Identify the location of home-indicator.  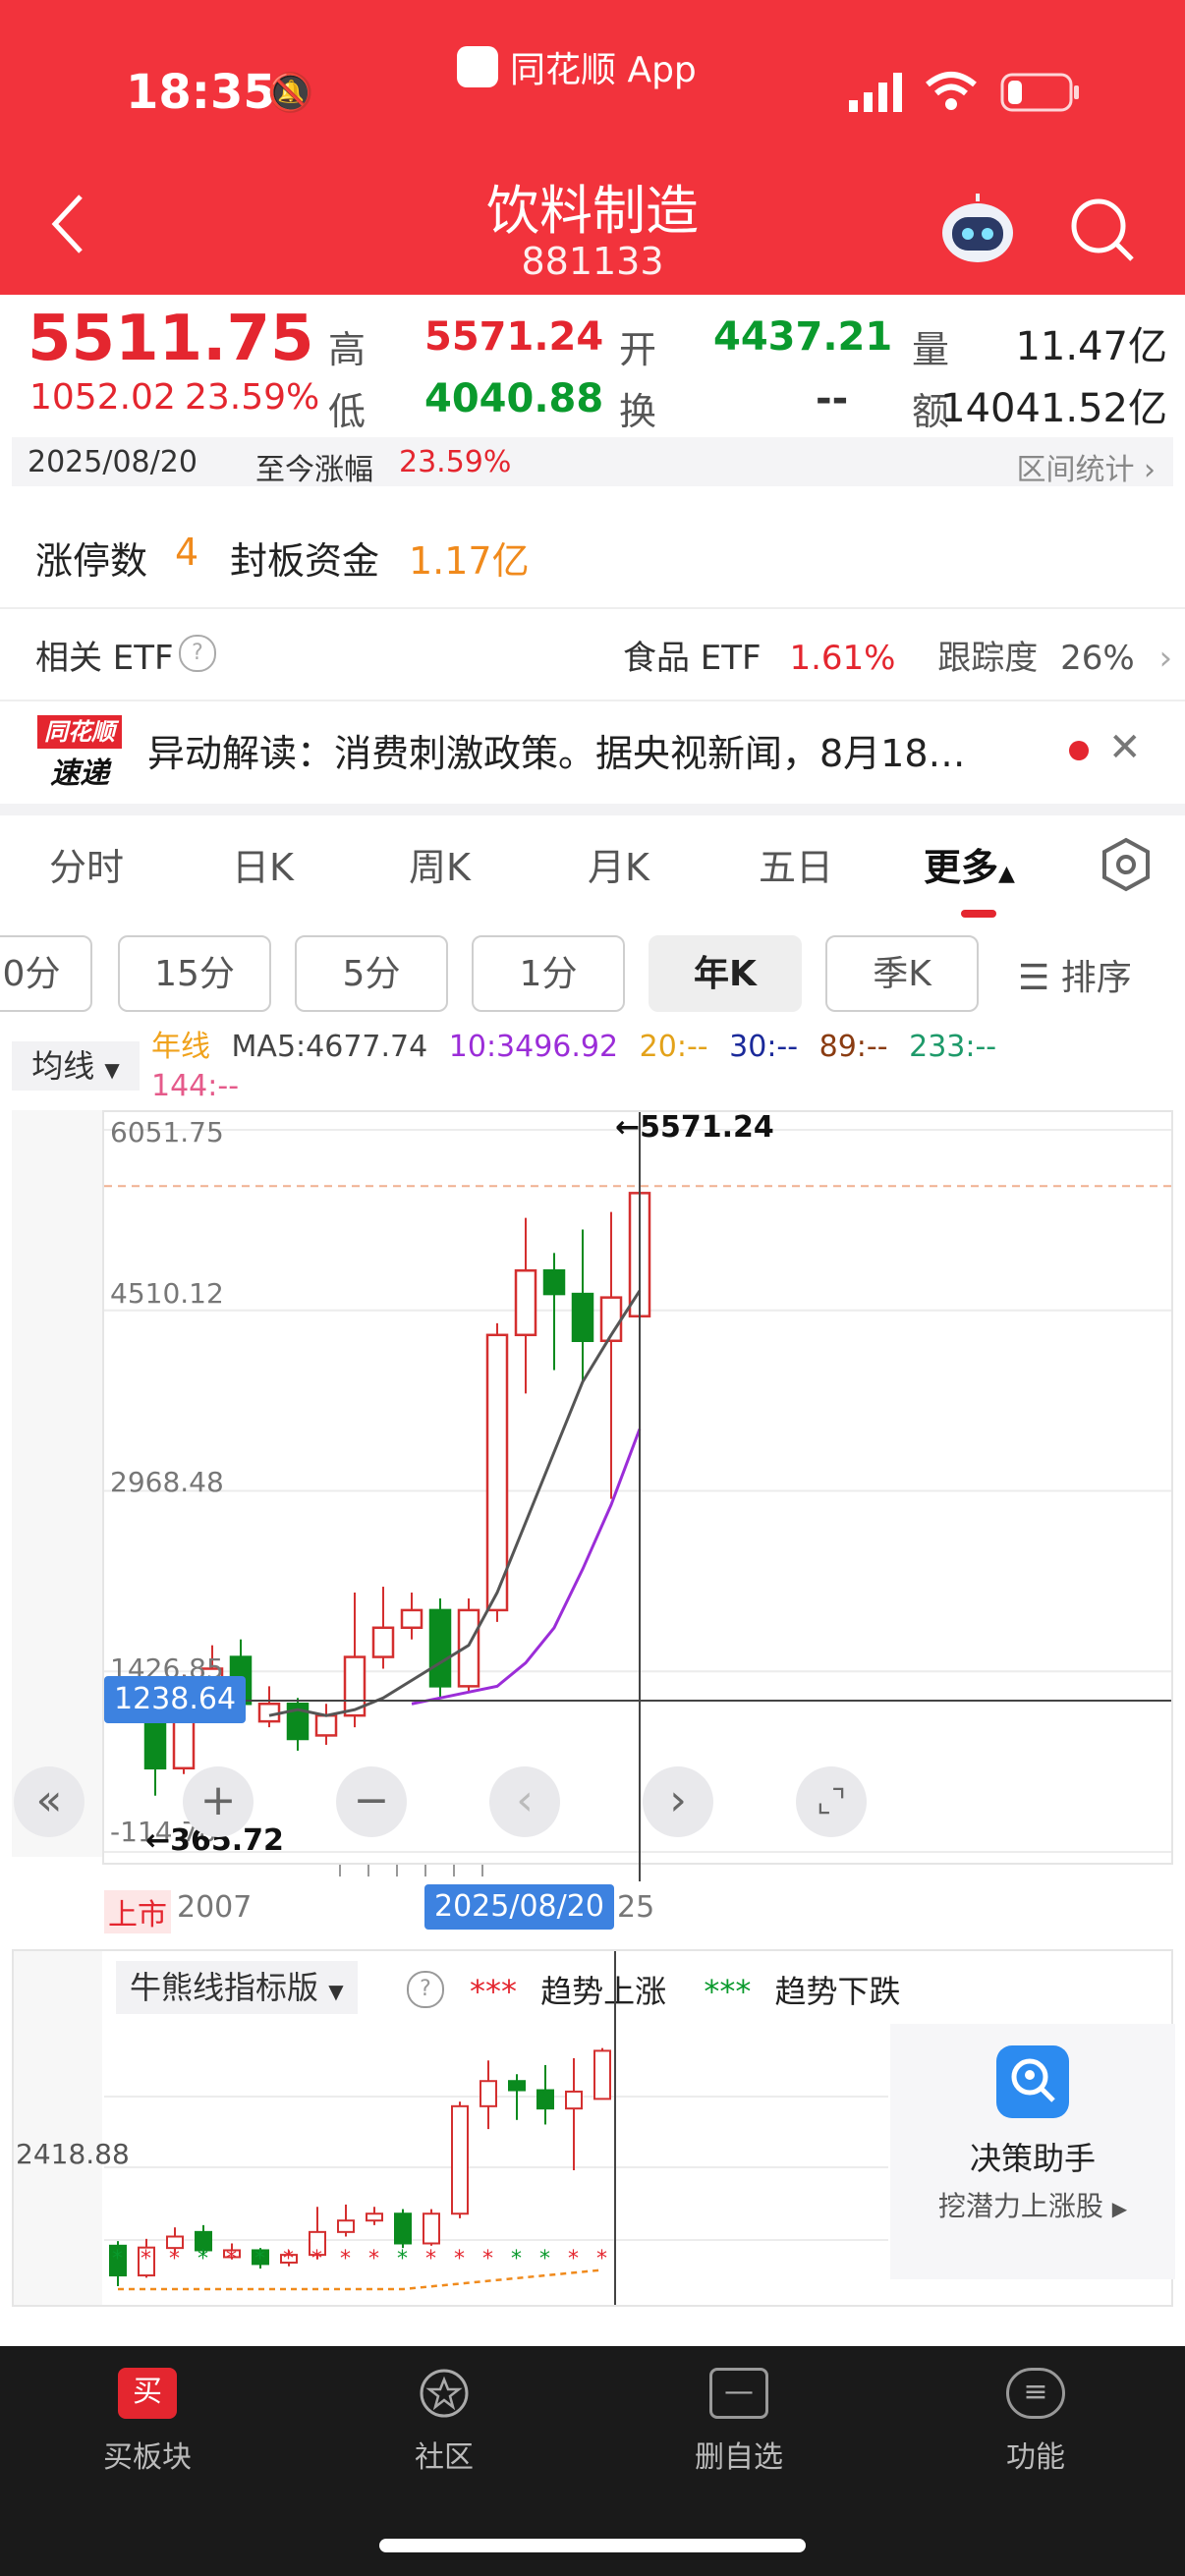
(592, 2545).